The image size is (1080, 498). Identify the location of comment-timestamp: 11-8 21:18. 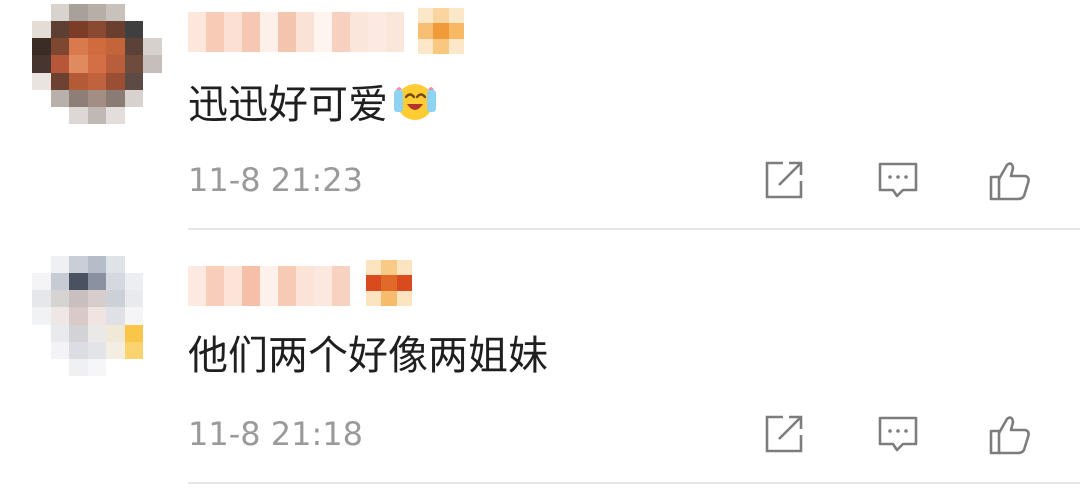
(276, 434).